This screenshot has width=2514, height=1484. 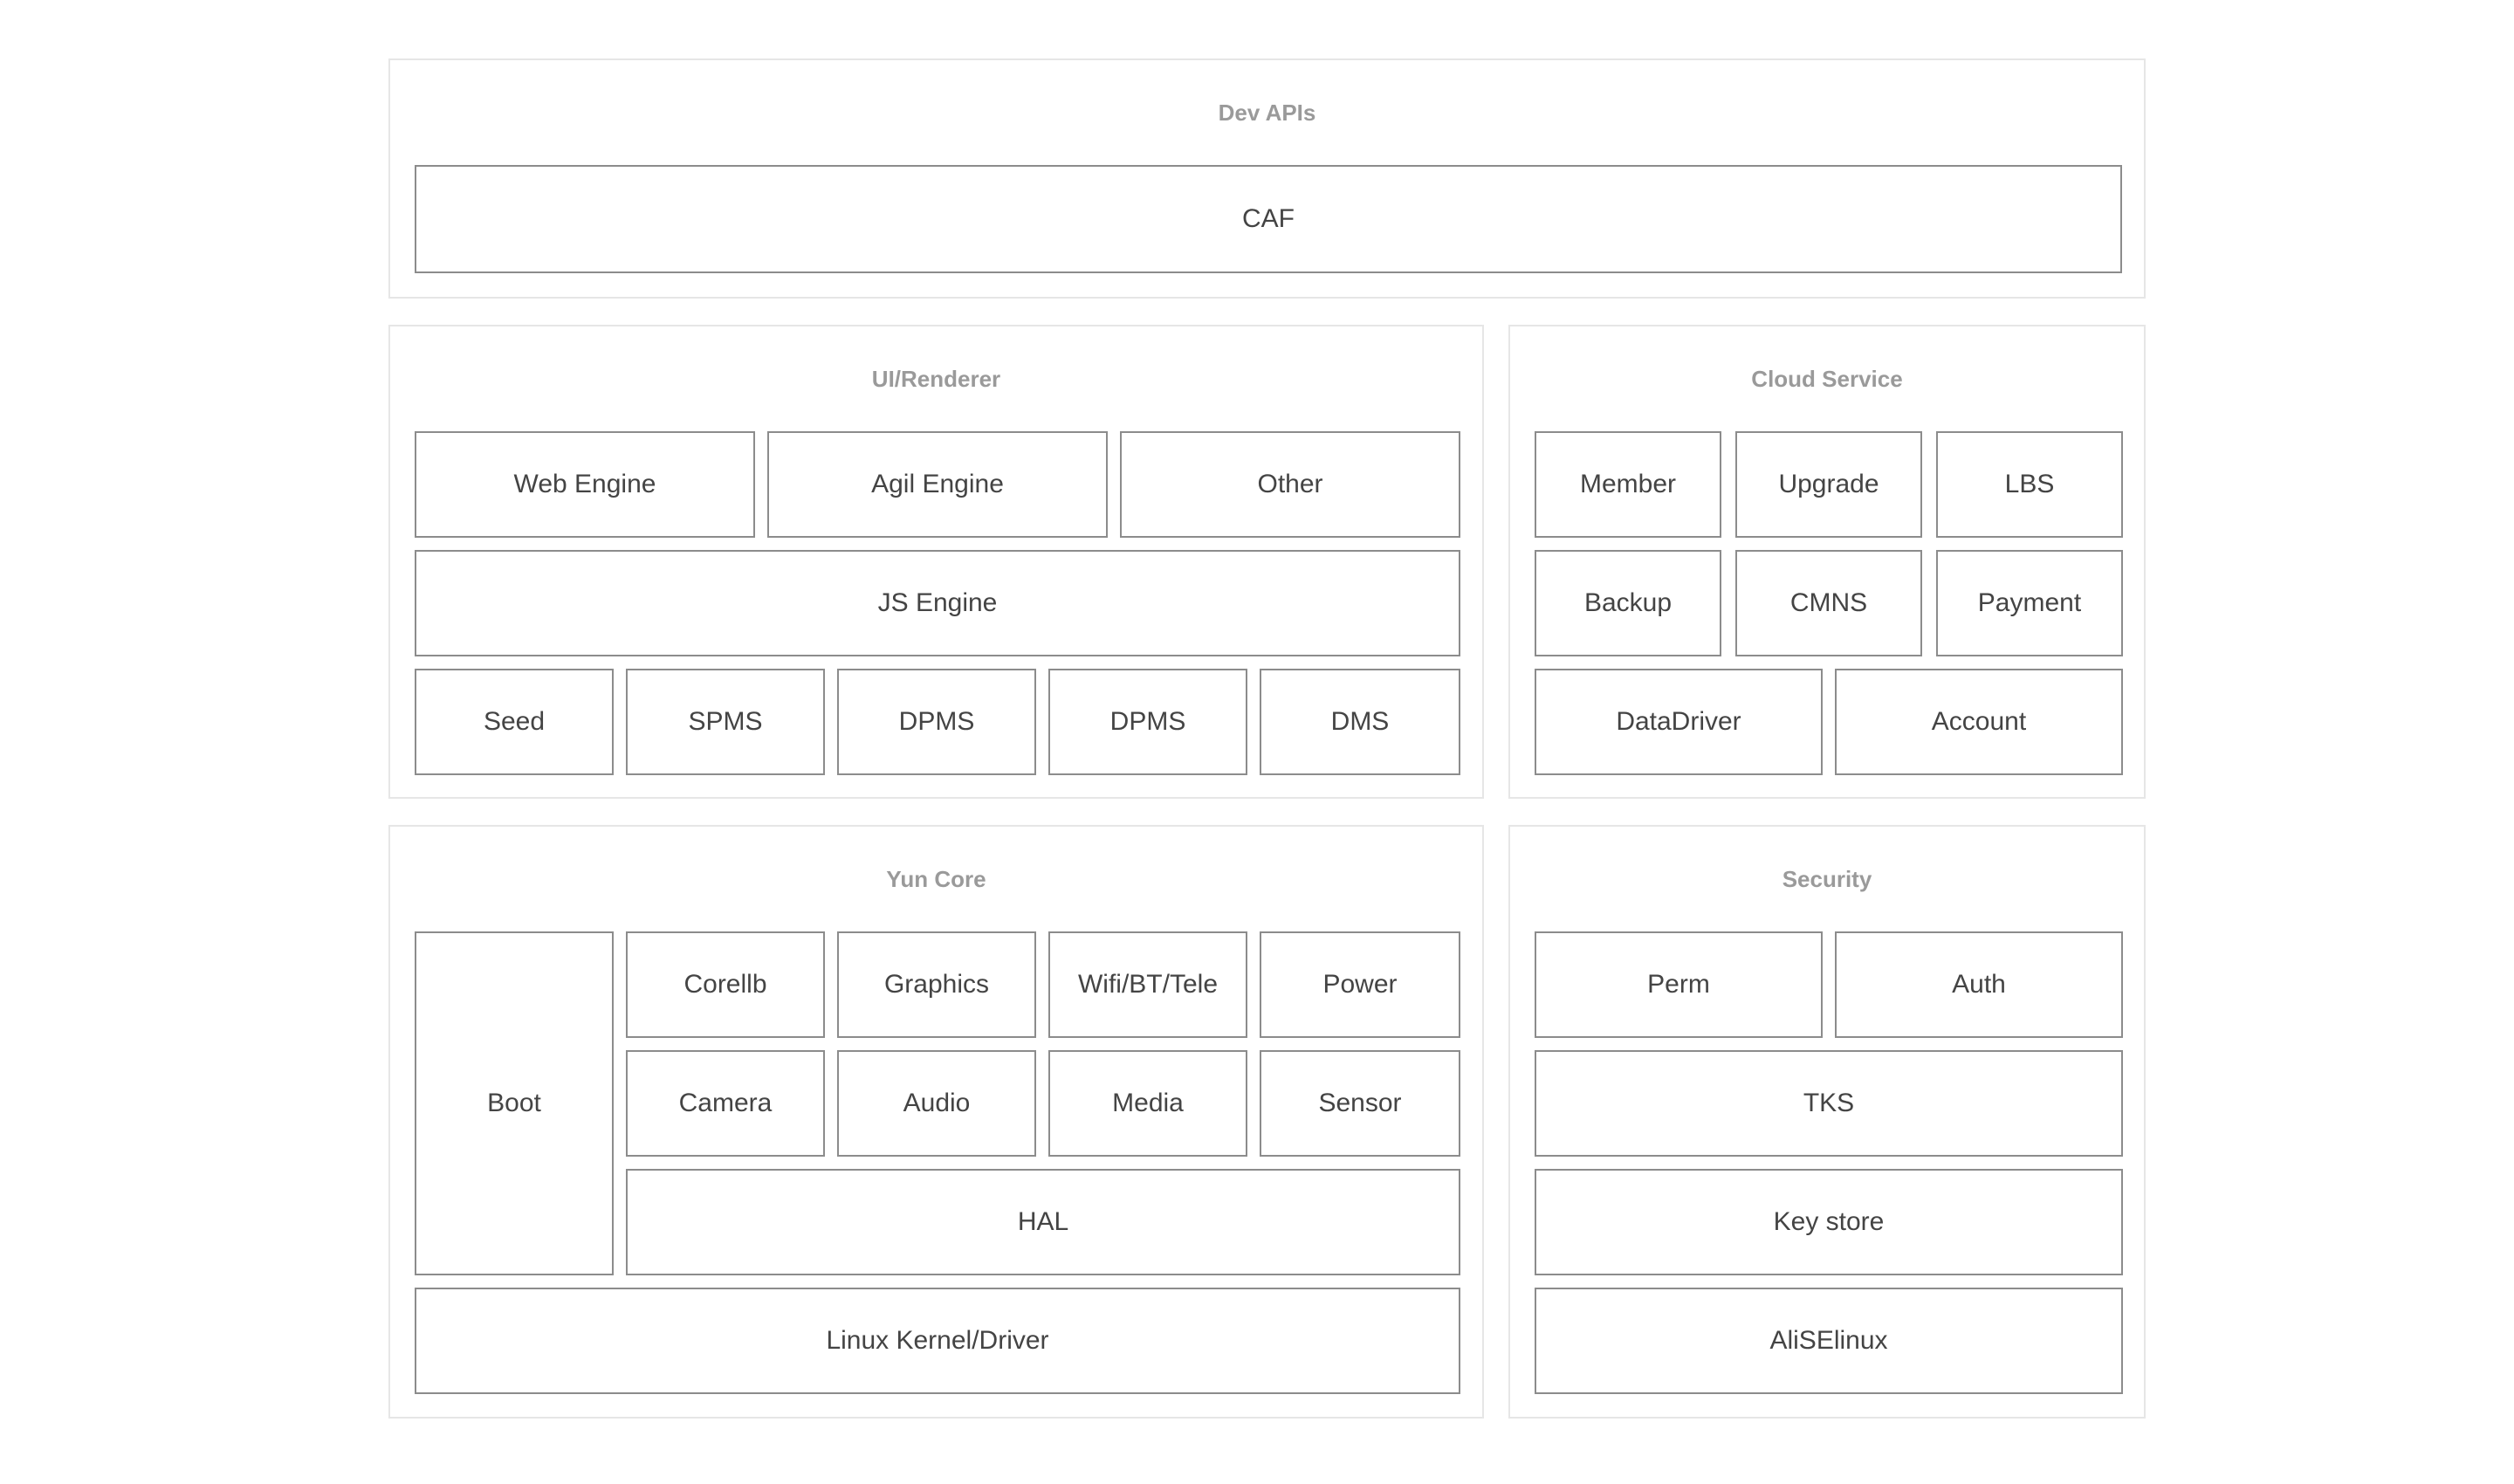 I want to click on dev-apis-title: Dev APIs, so click(x=1267, y=113).